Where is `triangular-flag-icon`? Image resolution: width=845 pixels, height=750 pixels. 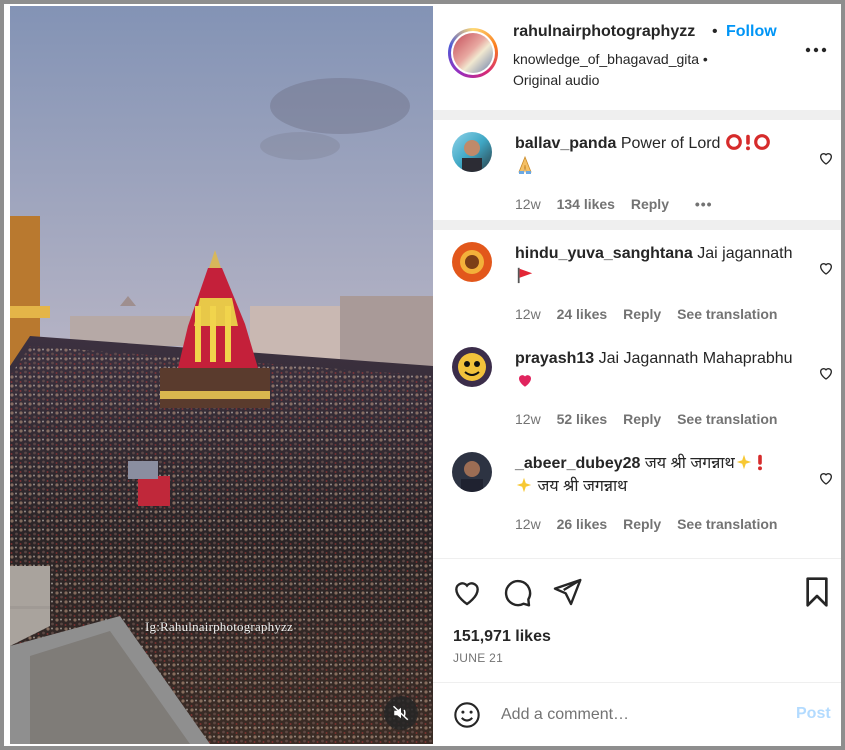 triangular-flag-icon is located at coordinates (525, 275).